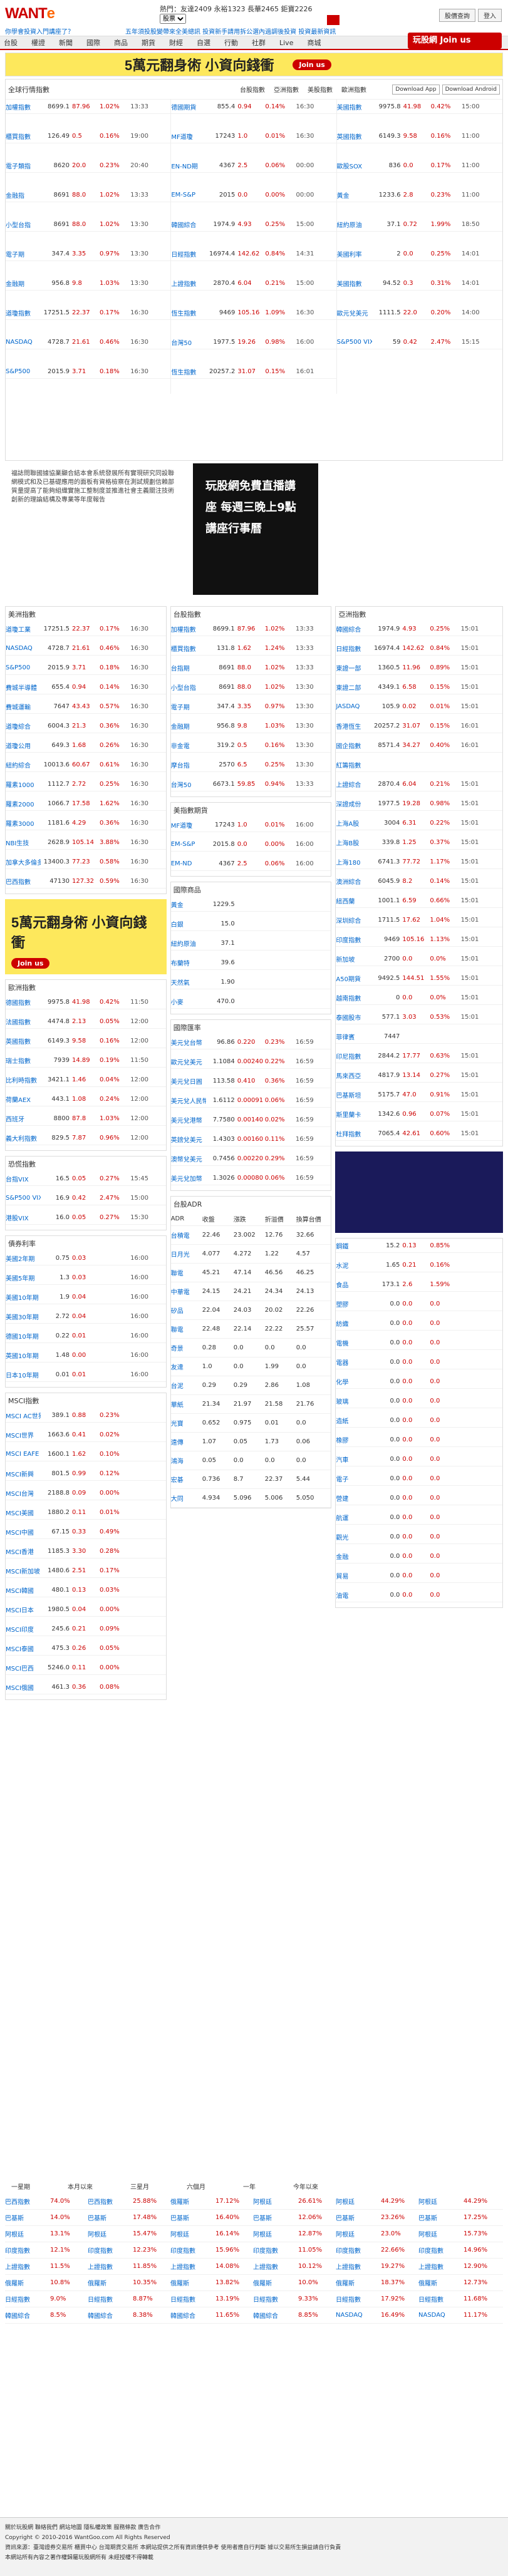  Describe the element at coordinates (420, 1265) in the screenshot. I see `quote-row: 水泥 1.65 0.21 0.16%` at that location.